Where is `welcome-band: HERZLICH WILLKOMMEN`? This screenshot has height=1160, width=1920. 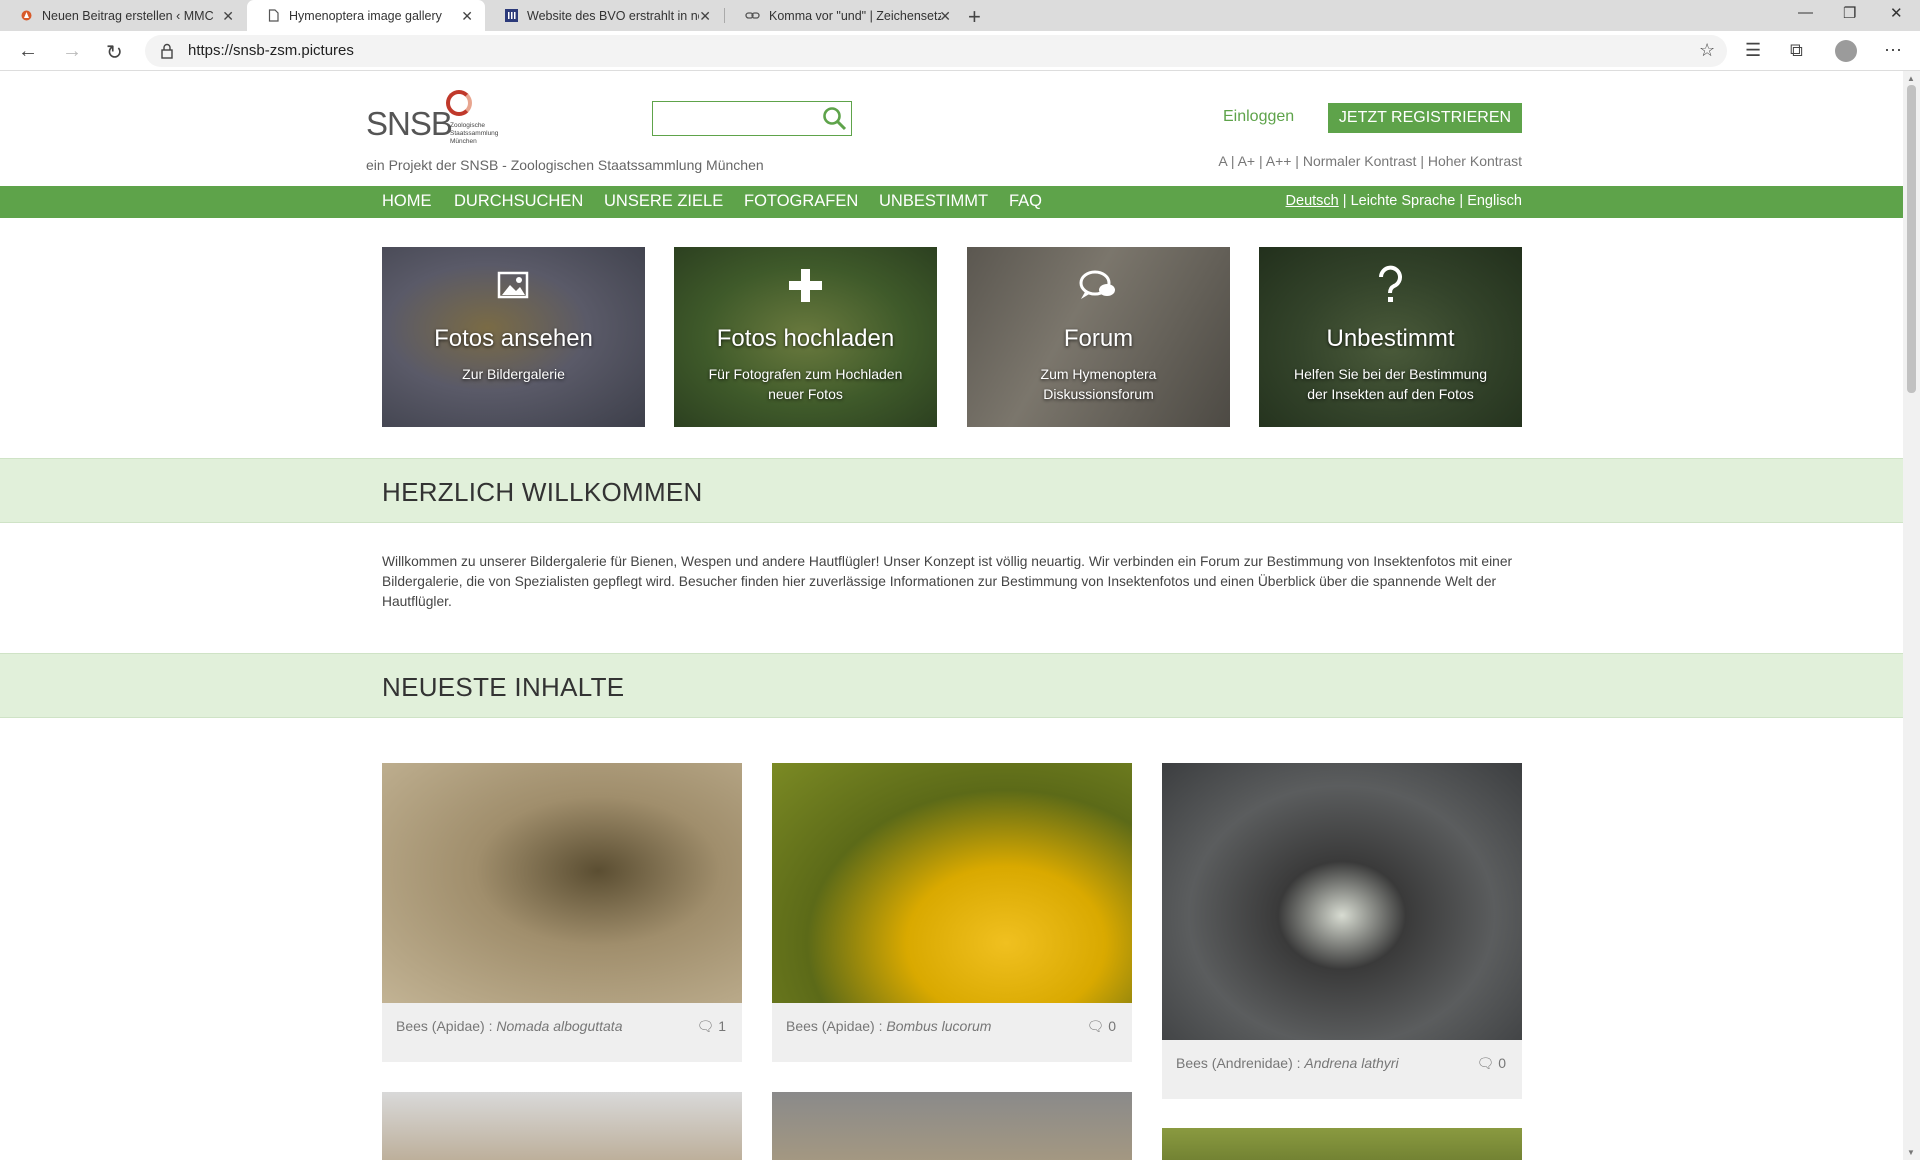
welcome-band: HERZLICH WILLKOMMEN is located at coordinates (951, 490).